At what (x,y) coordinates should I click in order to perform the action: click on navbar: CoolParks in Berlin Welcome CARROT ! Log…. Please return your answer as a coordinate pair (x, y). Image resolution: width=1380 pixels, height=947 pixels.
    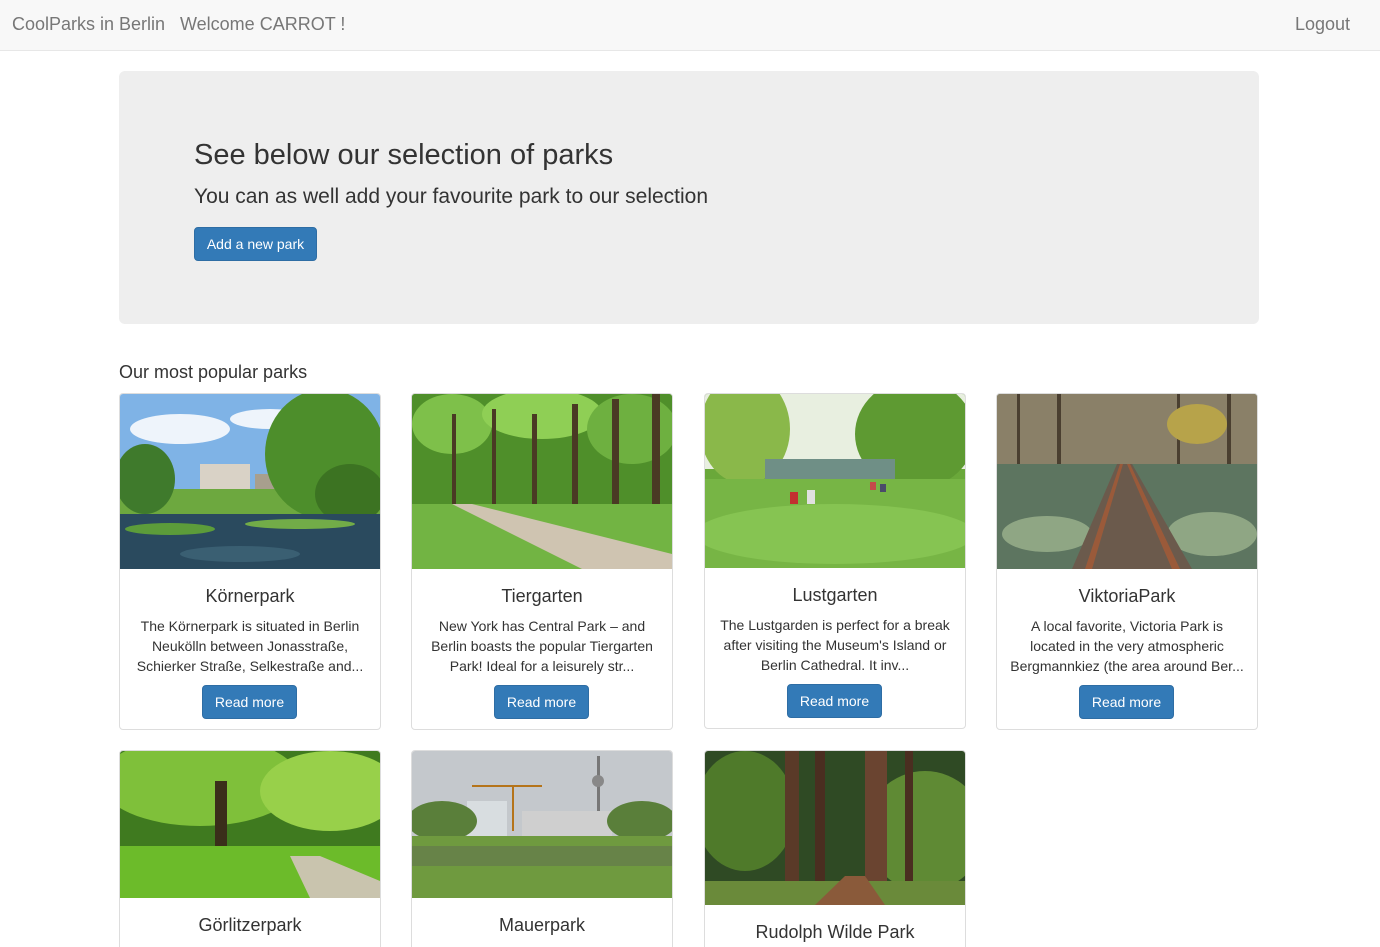
    Looking at the image, I should click on (690, 25).